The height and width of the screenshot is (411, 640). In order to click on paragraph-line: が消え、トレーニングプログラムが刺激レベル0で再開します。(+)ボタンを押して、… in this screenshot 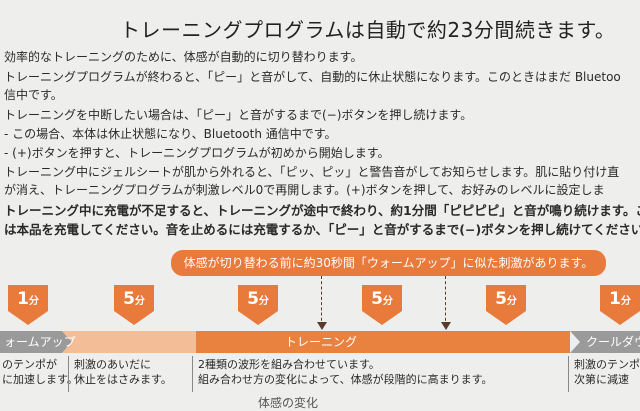, I will do `click(304, 190)`.